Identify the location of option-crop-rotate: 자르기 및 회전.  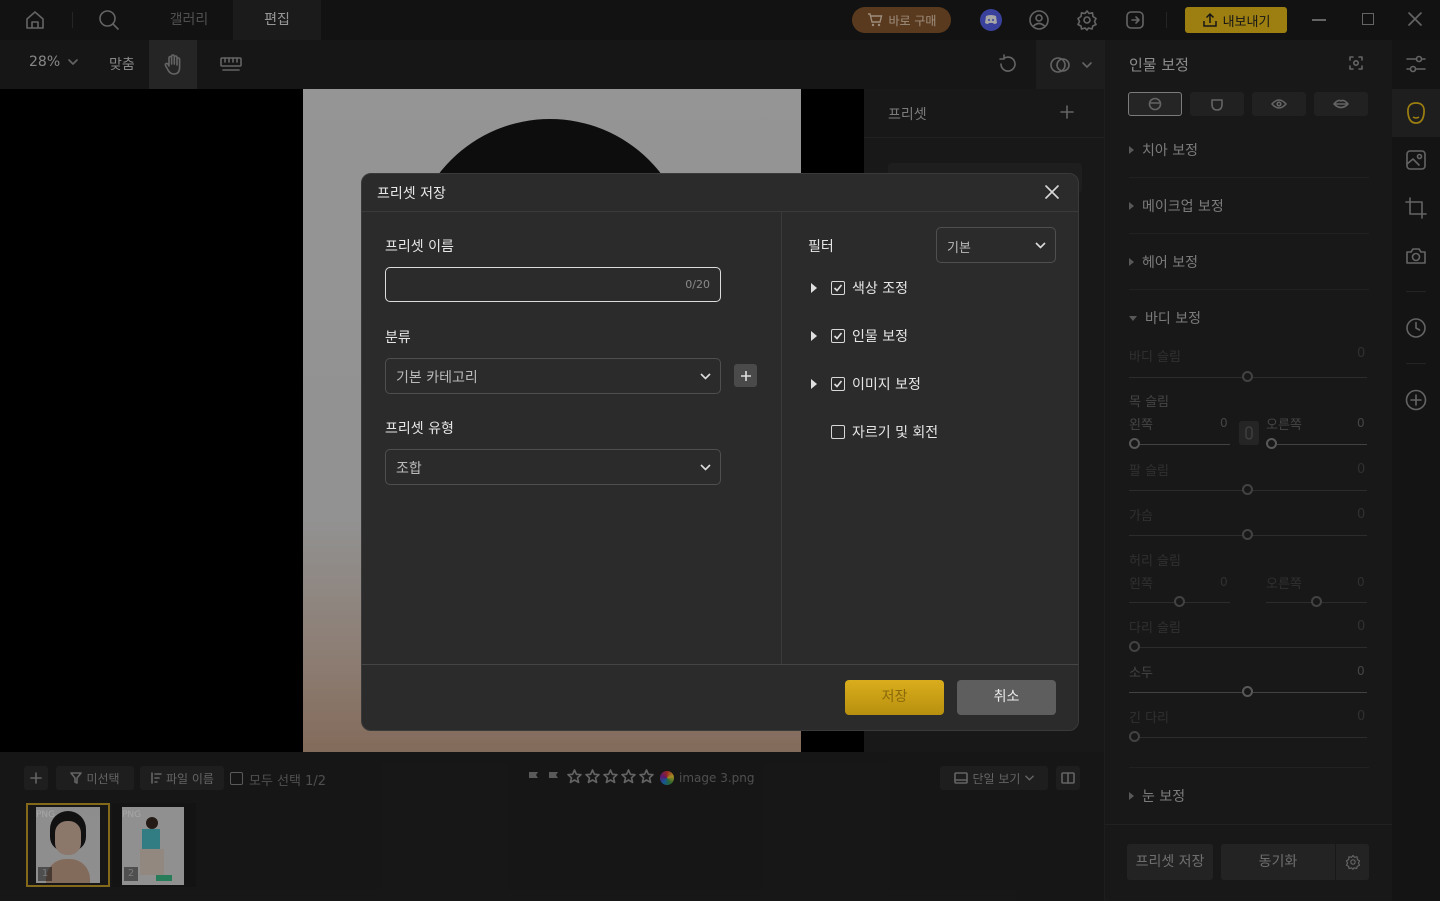
(884, 432).